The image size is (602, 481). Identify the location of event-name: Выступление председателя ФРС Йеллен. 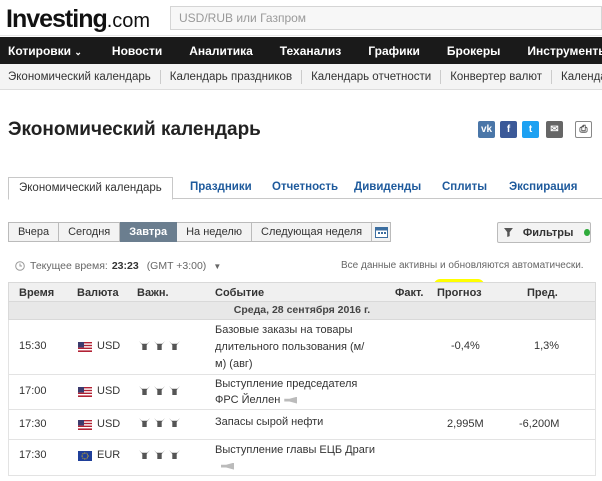
(286, 392).